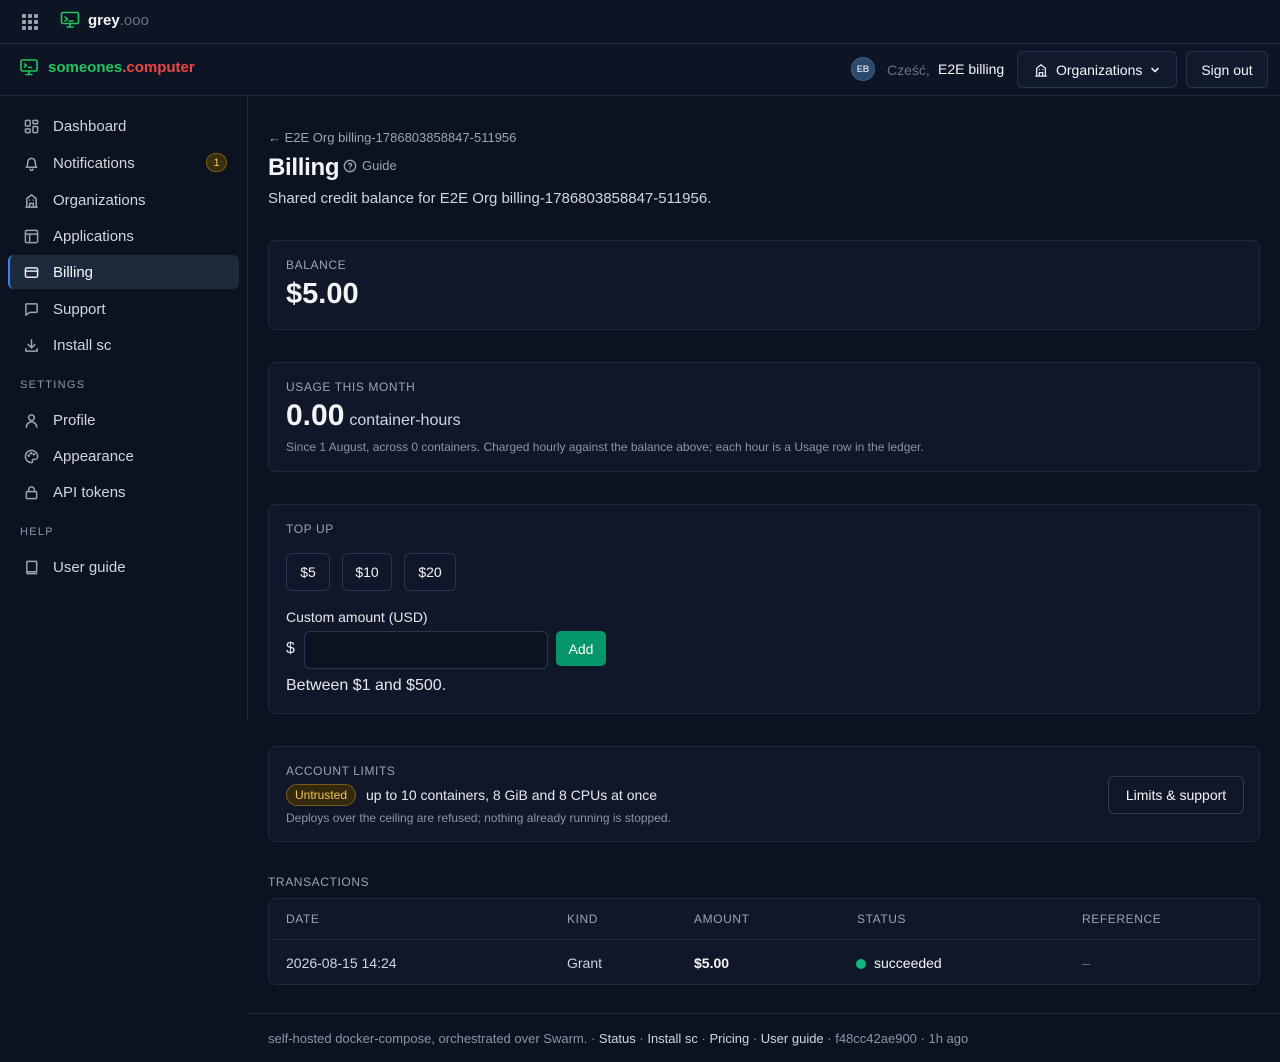 This screenshot has width=1280, height=1062. Describe the element at coordinates (123, 200) in the screenshot. I see `sidebar-item-organizations: Organizations` at that location.